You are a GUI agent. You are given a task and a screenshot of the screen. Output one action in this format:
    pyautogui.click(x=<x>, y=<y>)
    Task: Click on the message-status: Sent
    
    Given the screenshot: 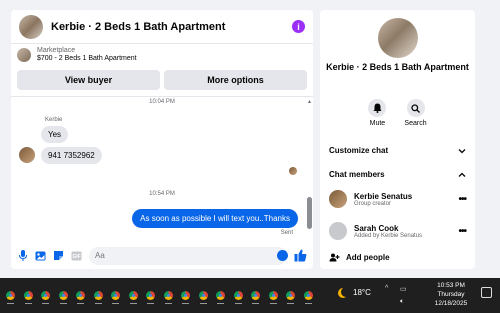 What is the action you would take?
    pyautogui.click(x=286, y=233)
    